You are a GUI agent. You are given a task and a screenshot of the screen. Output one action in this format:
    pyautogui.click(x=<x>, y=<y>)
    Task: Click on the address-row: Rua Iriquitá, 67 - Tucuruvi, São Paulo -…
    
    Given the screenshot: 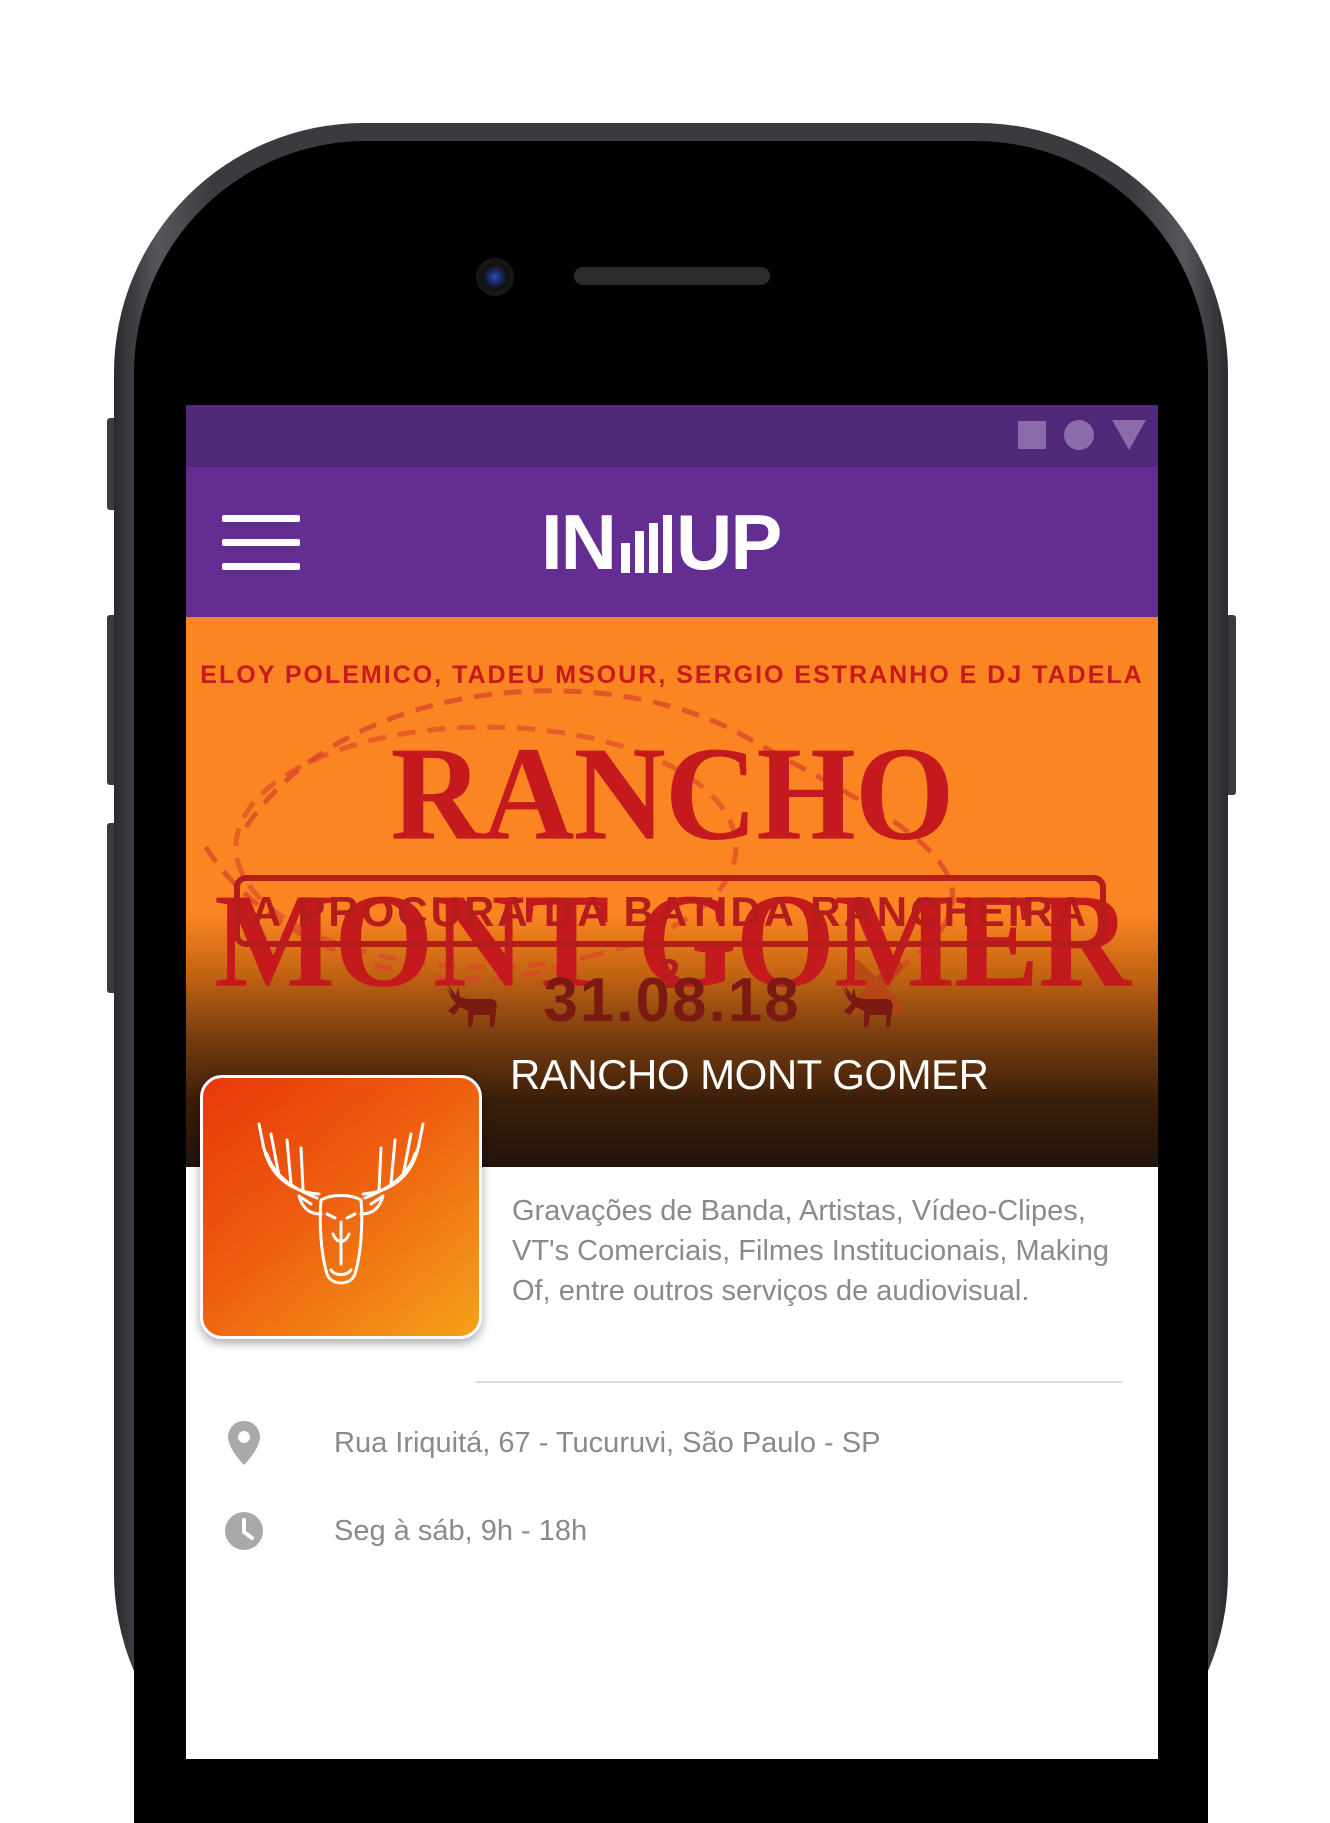 What is the action you would take?
    pyautogui.click(x=551, y=1443)
    